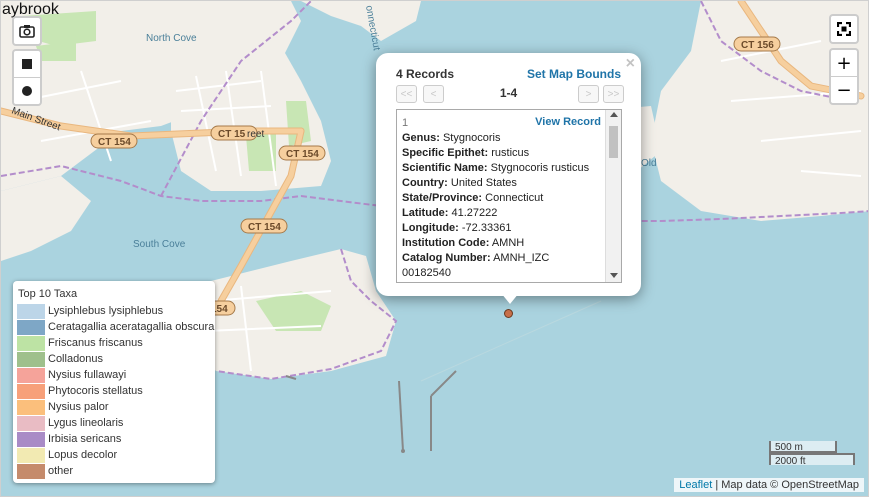 The height and width of the screenshot is (497, 869). I want to click on shield-ct154-d-text: CT 154, so click(264, 227).